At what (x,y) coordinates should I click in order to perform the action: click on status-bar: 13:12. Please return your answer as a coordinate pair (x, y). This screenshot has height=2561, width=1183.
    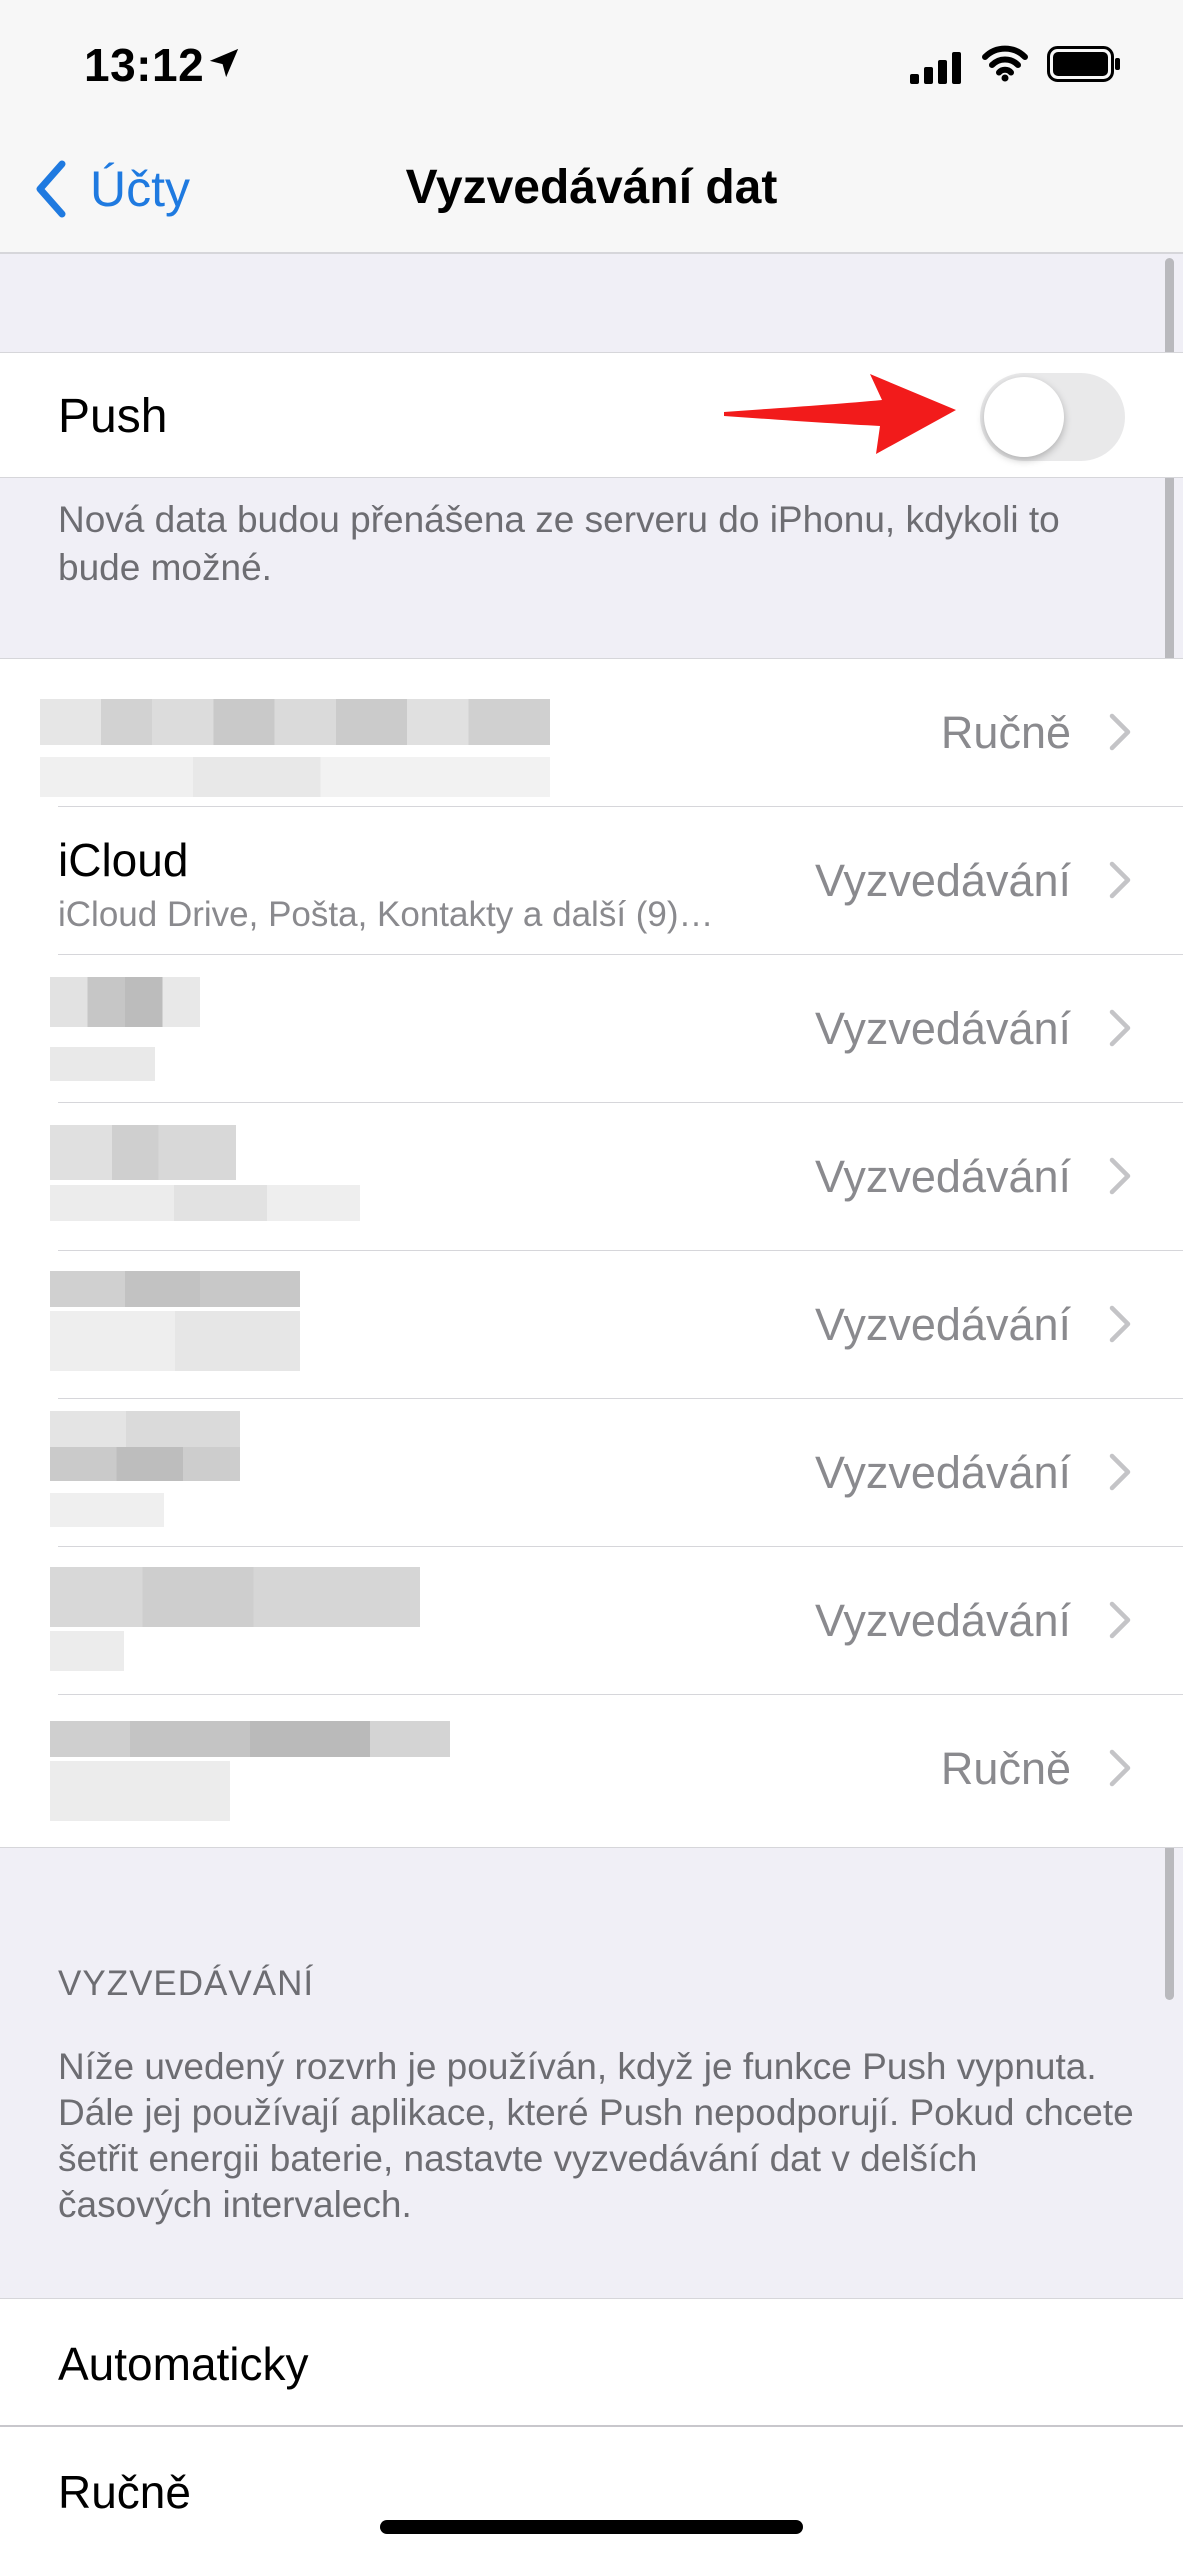
    Looking at the image, I should click on (591, 65).